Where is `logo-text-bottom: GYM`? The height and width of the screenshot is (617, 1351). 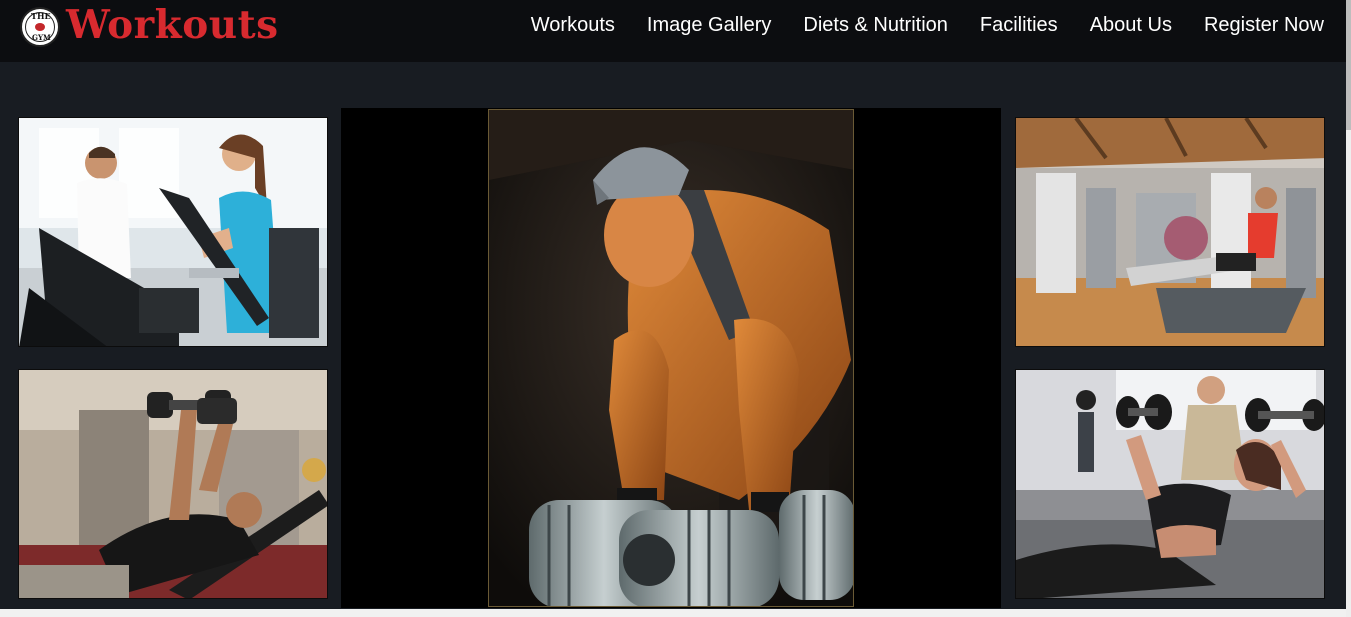
logo-text-bottom: GYM is located at coordinates (41, 37).